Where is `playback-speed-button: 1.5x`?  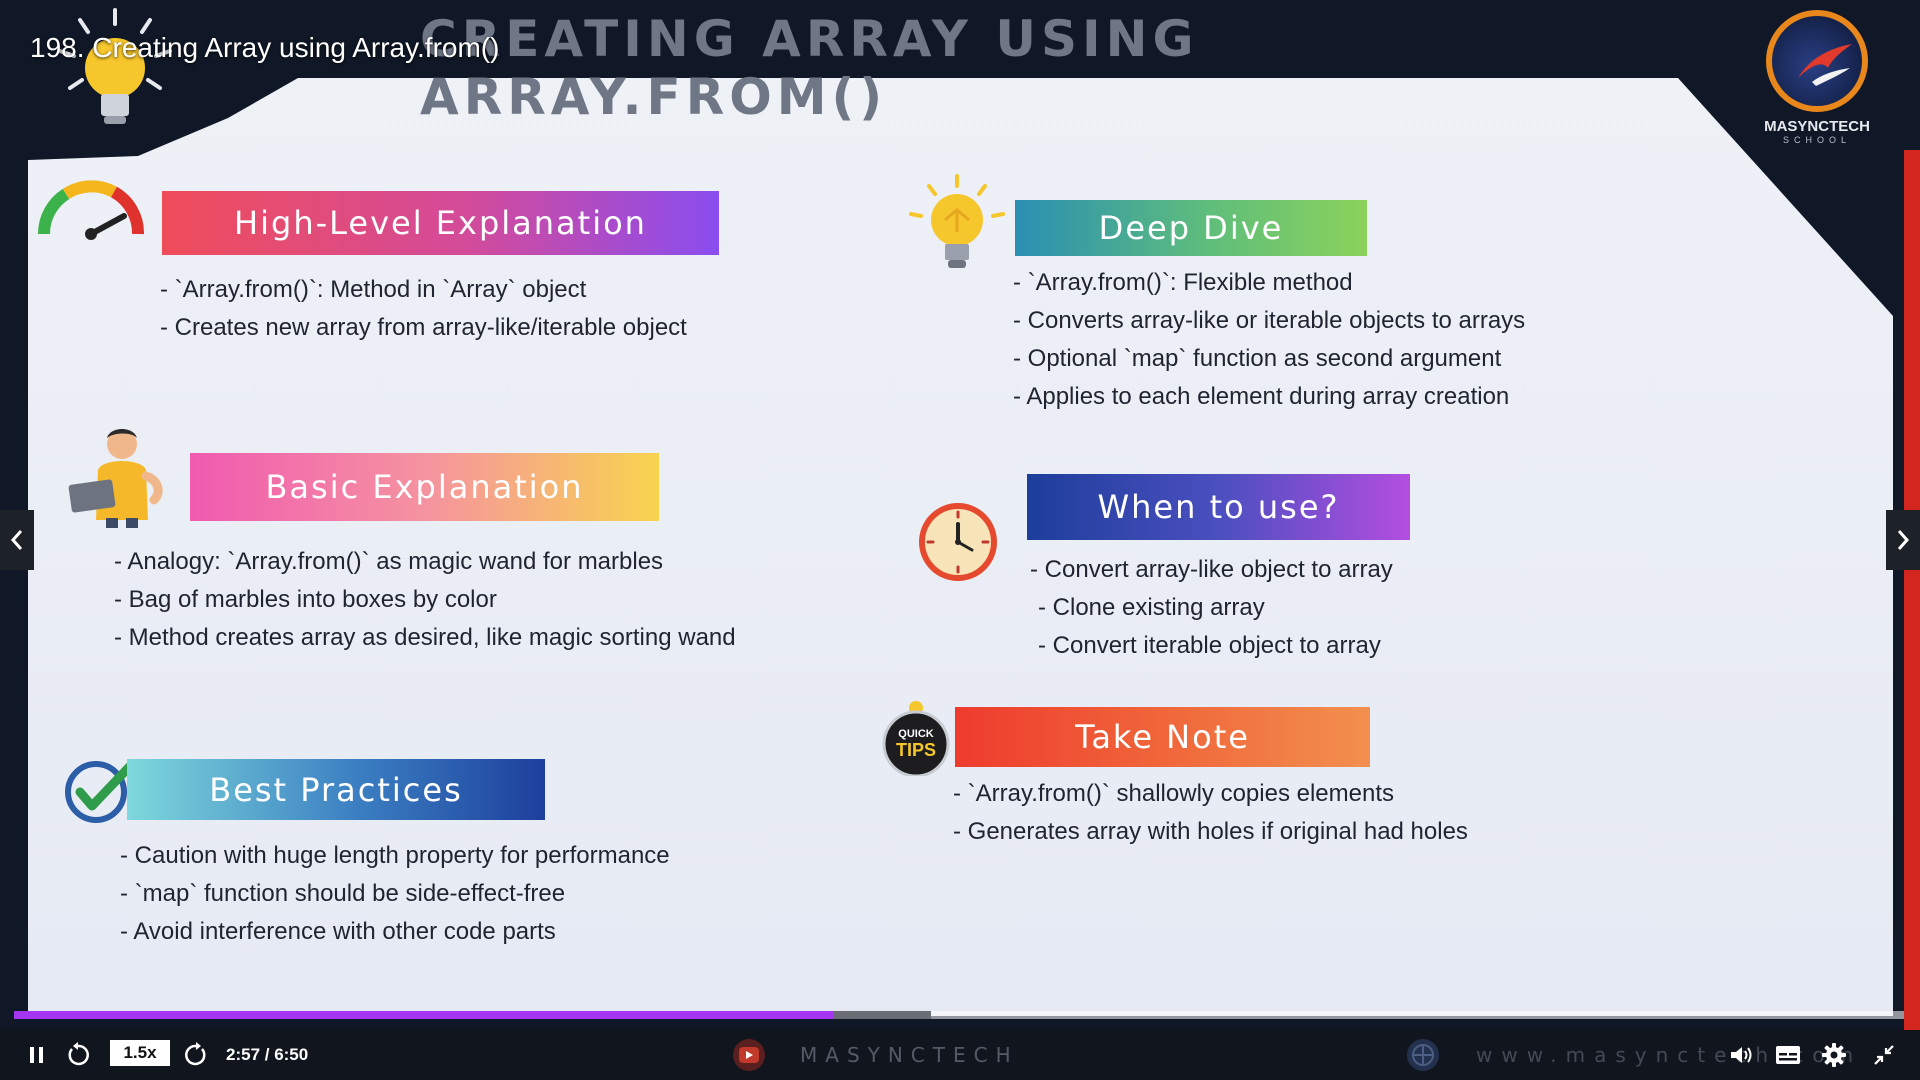
playback-speed-button: 1.5x is located at coordinates (140, 1053).